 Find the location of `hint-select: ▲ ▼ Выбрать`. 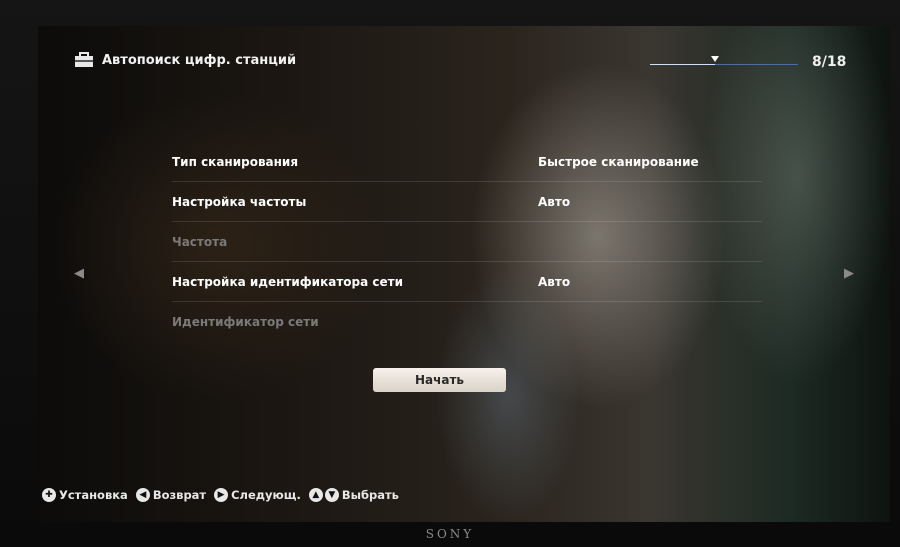

hint-select: ▲ ▼ Выбрать is located at coordinates (353, 495).